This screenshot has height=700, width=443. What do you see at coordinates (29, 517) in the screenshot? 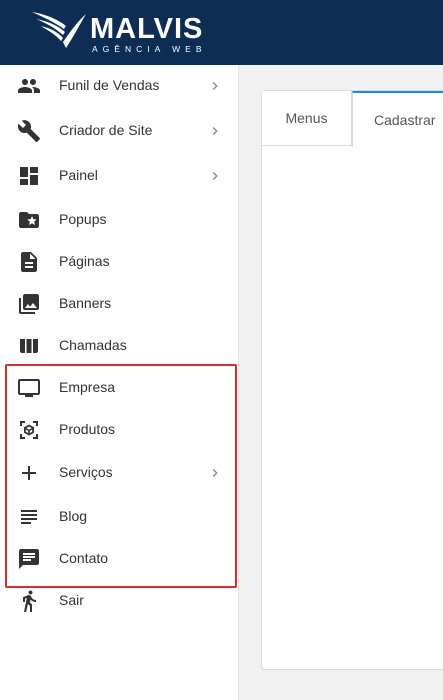
I see `lines-icon` at bounding box center [29, 517].